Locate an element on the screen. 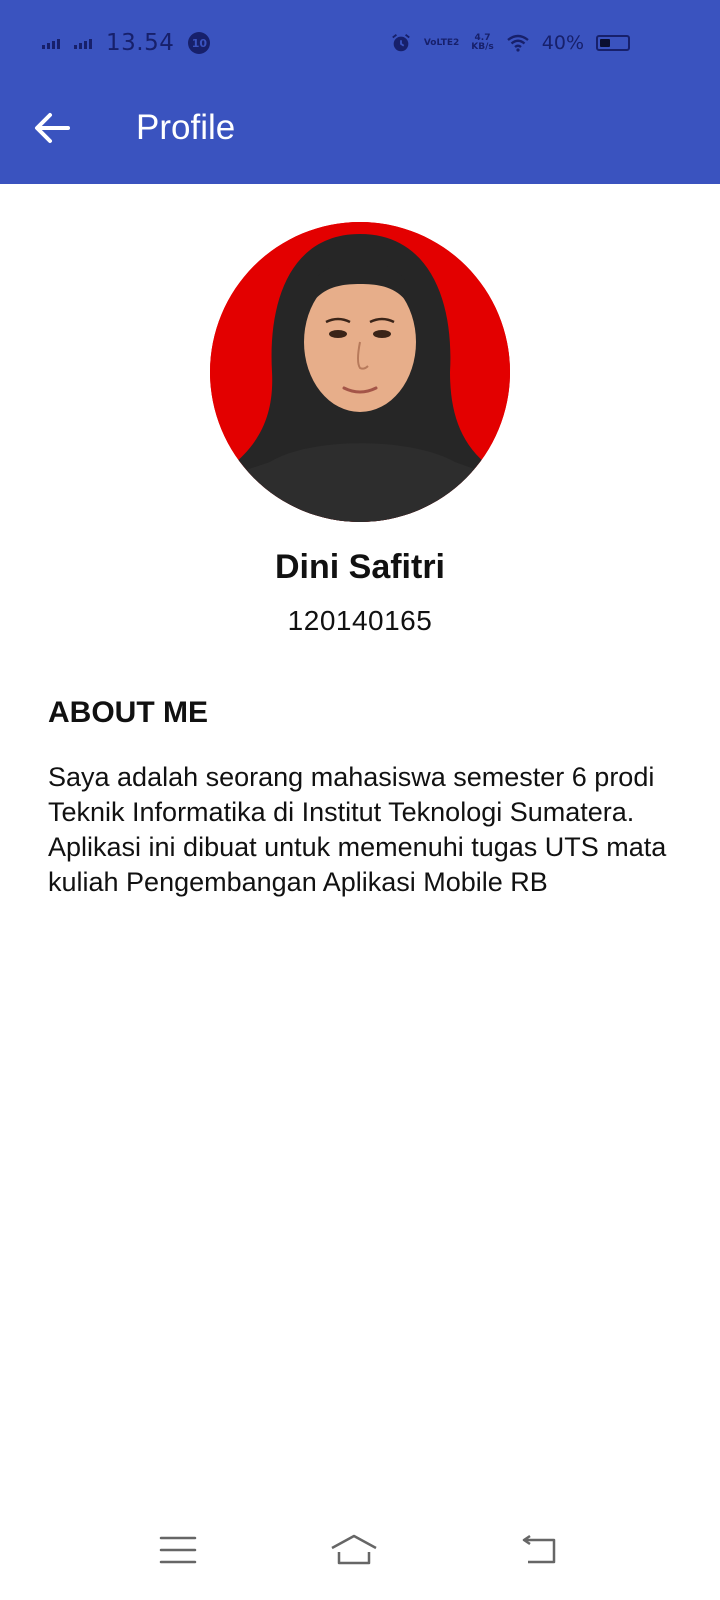 This screenshot has height=1600, width=720. battery-icon is located at coordinates (613, 43).